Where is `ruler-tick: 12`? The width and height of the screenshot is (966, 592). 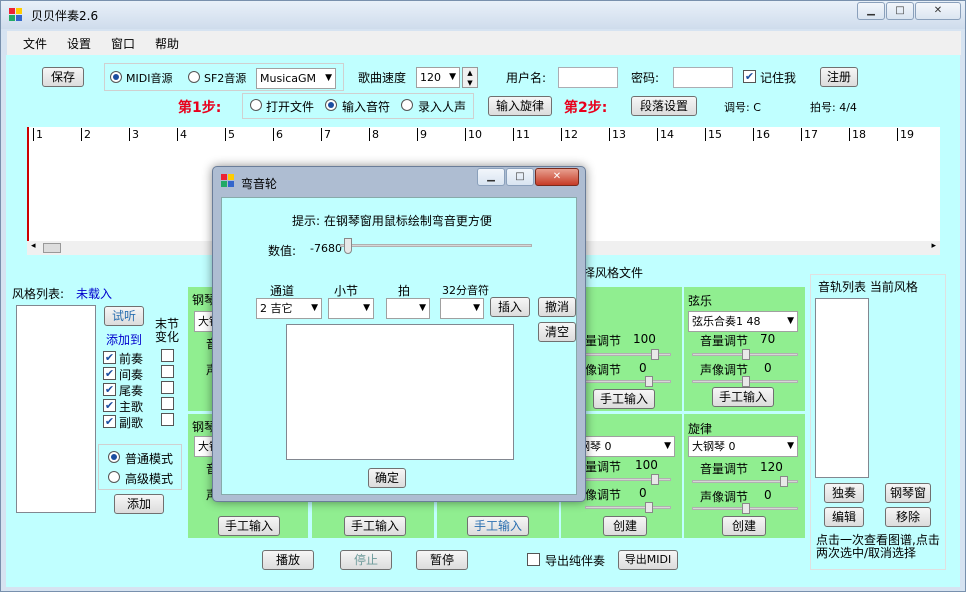 ruler-tick: 12 is located at coordinates (569, 134).